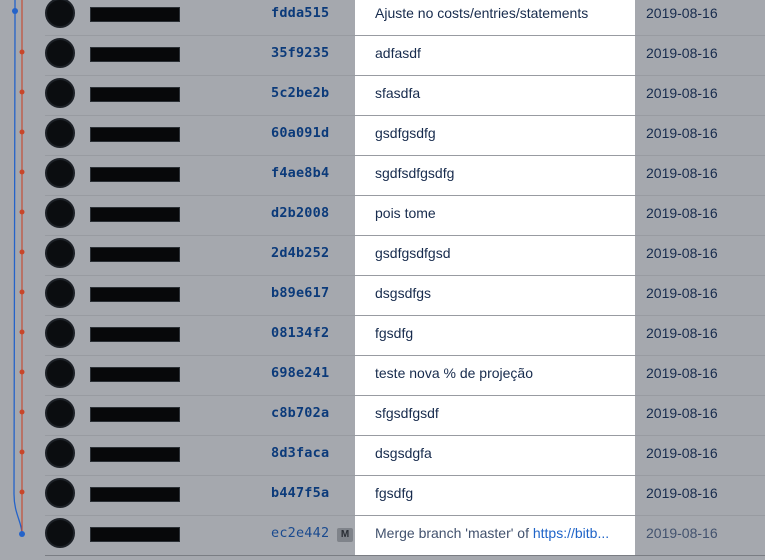 The width and height of the screenshot is (765, 560). I want to click on commit-row: c8b702a sfgsdfgsdf 2019-08-16, so click(382, 416).